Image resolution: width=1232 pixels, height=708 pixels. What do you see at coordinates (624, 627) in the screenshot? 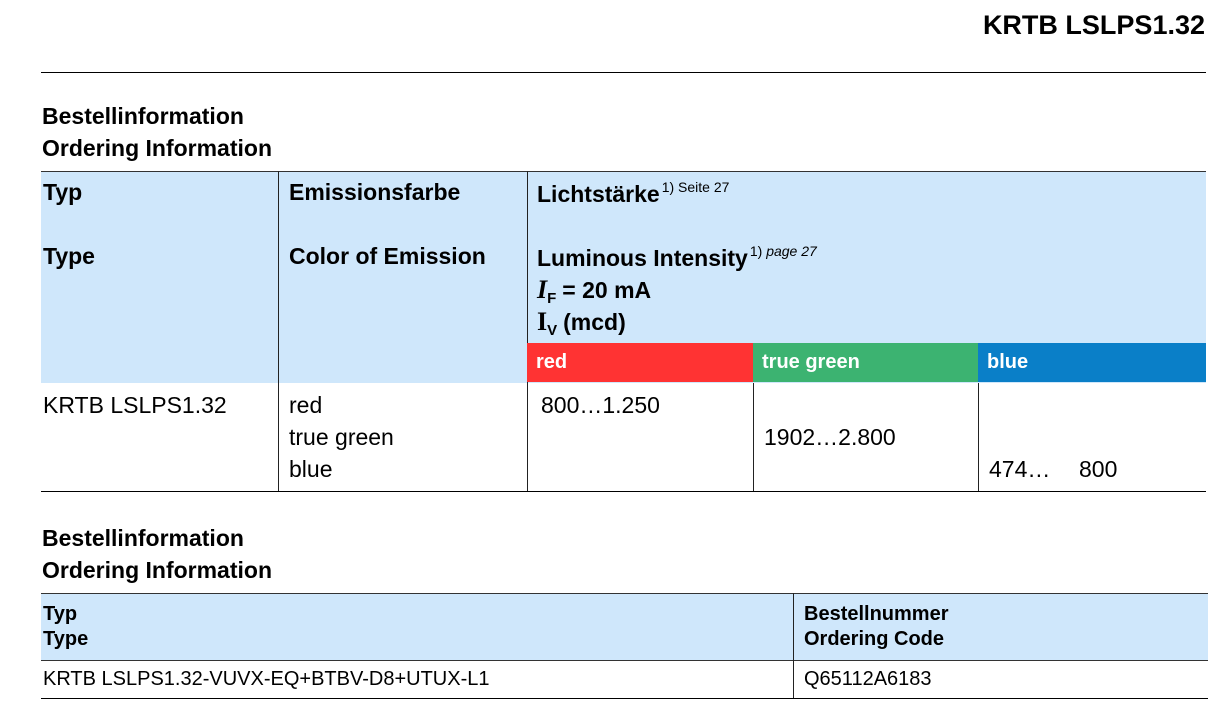
I see `ordering-table-header` at bounding box center [624, 627].